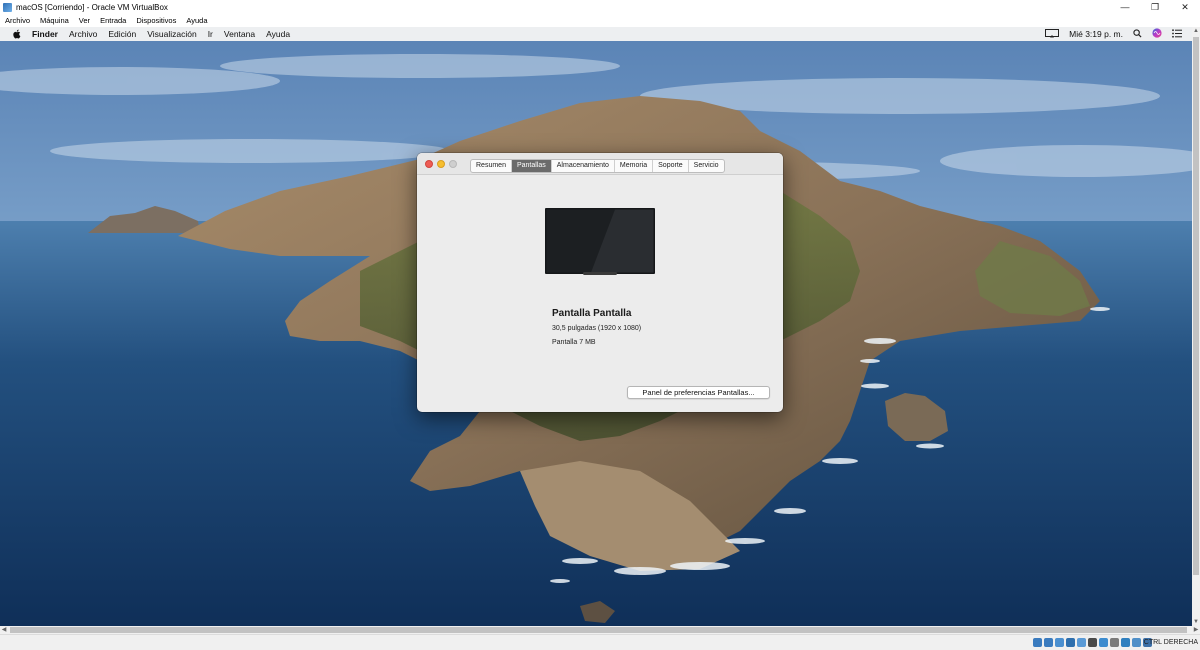  Describe the element at coordinates (113, 20) in the screenshot. I see `vbox-menu-entrada: Entrada` at that location.